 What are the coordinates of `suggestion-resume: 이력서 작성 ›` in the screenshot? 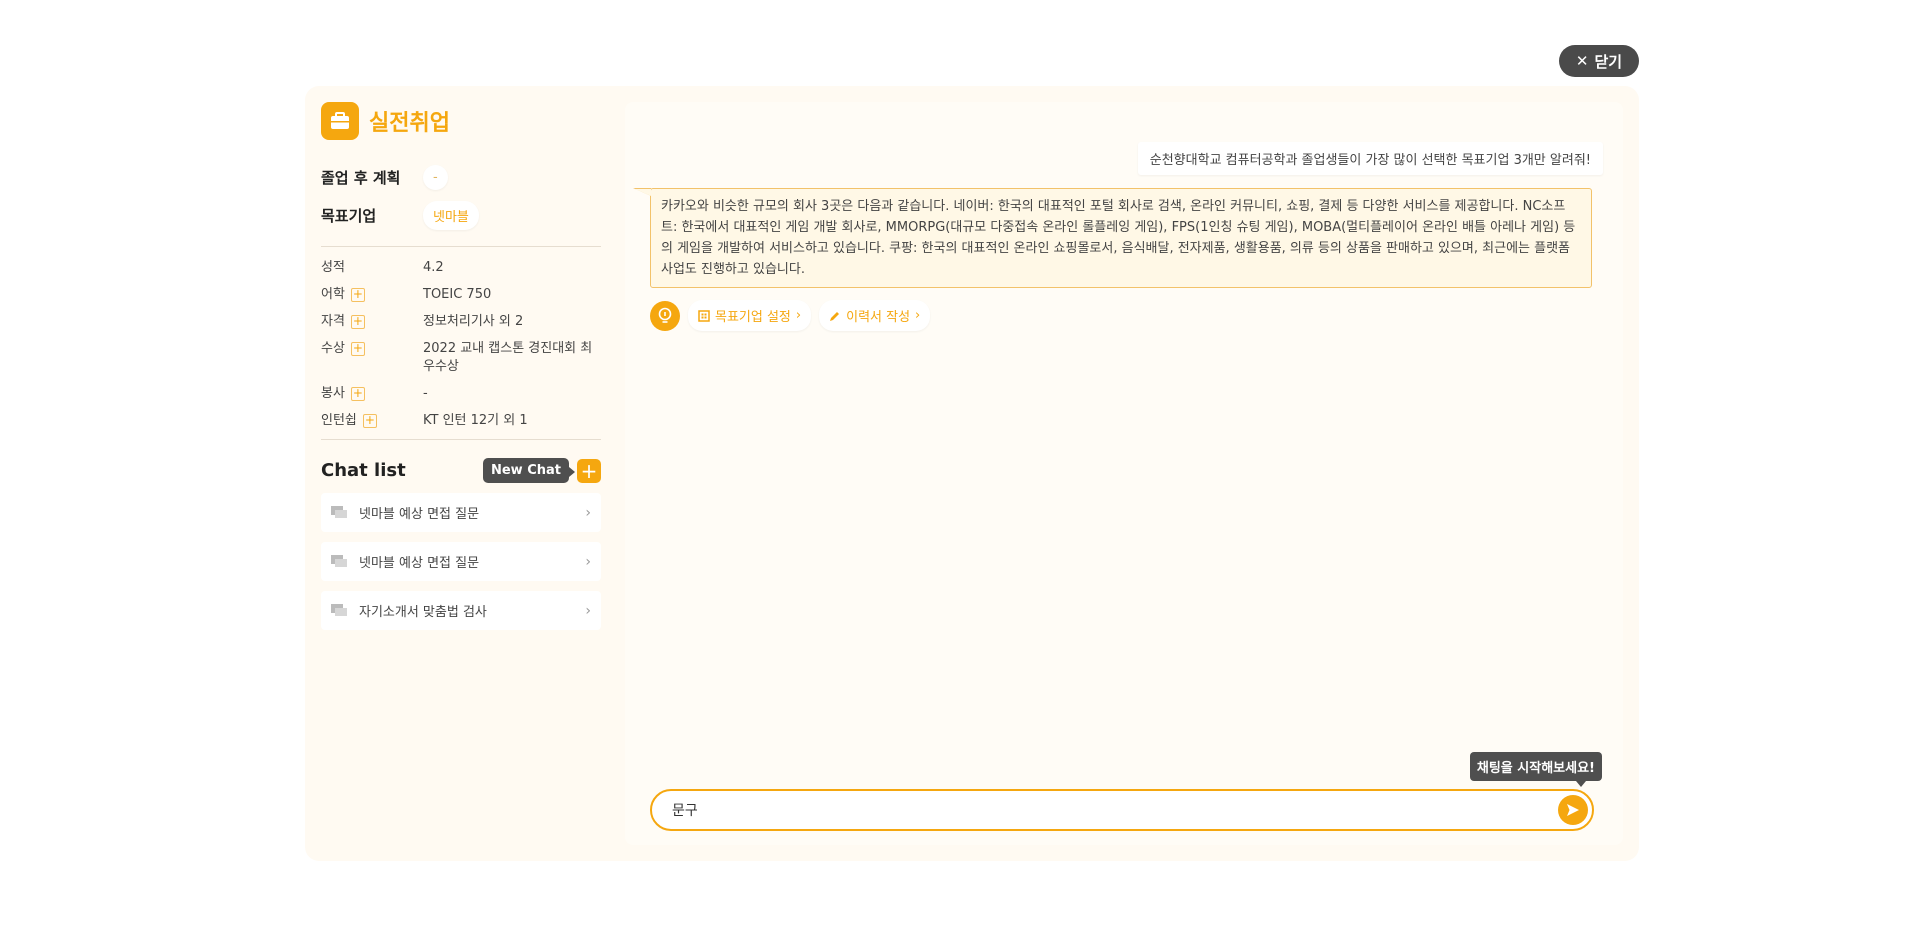 It's located at (875, 315).